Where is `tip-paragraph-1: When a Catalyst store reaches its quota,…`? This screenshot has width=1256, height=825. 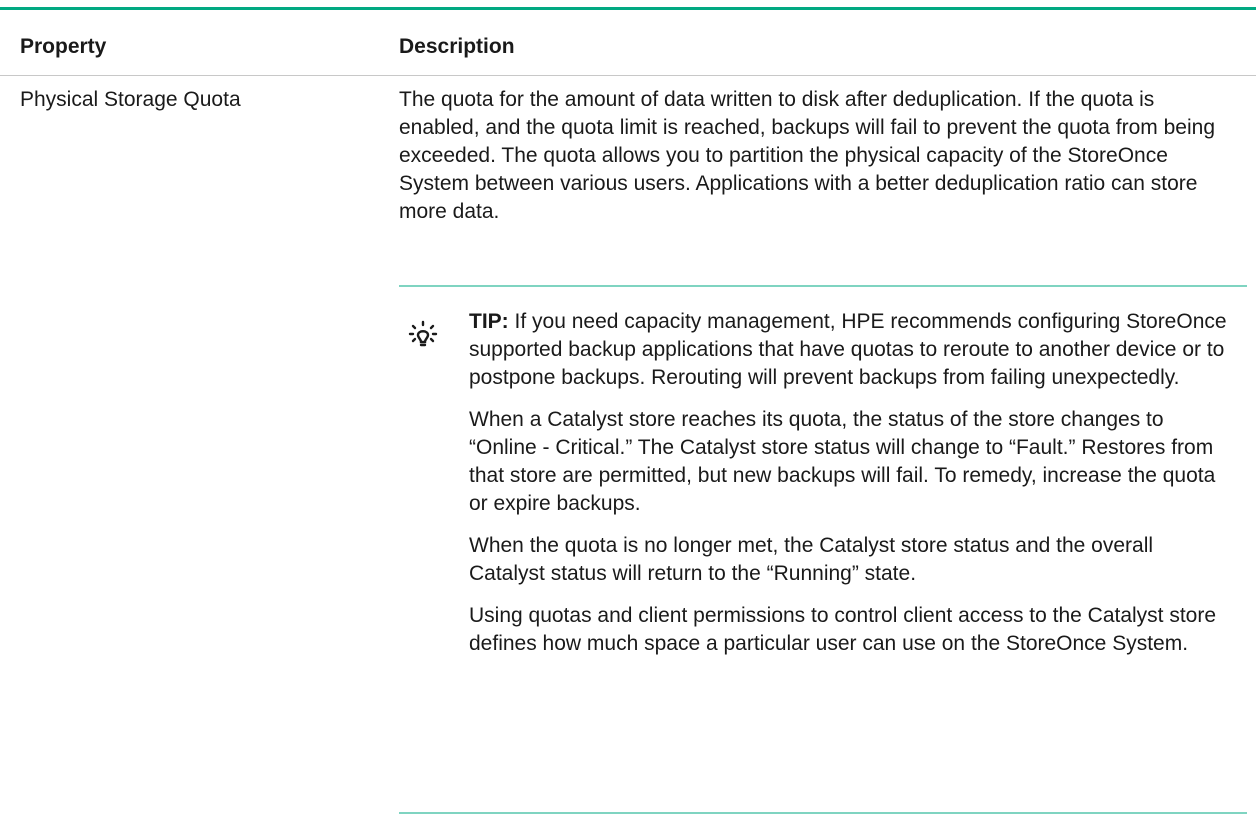
tip-paragraph-1: When a Catalyst store reaches its quota,… is located at coordinates (842, 461).